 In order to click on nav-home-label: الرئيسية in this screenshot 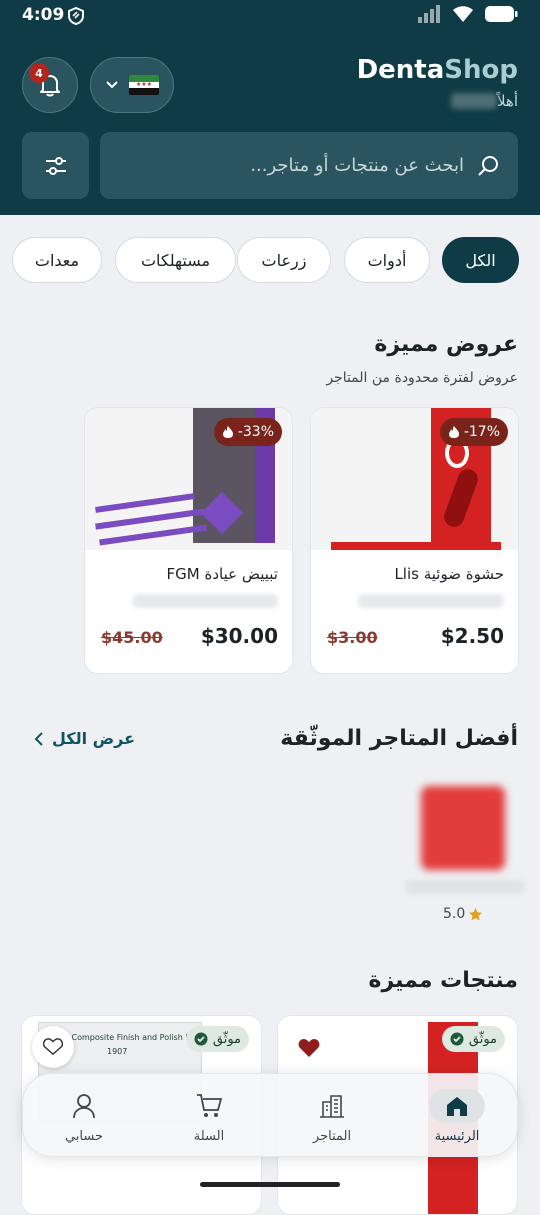, I will do `click(457, 1136)`.